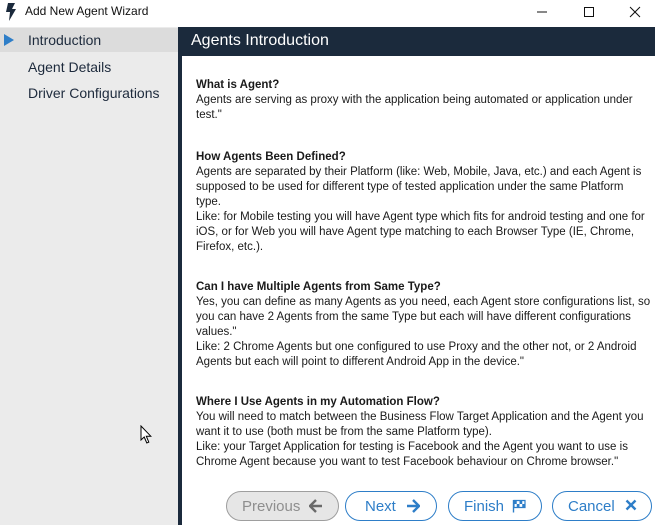  What do you see at coordinates (70, 67) in the screenshot?
I see `sidebar-item-label: Agent Details` at bounding box center [70, 67].